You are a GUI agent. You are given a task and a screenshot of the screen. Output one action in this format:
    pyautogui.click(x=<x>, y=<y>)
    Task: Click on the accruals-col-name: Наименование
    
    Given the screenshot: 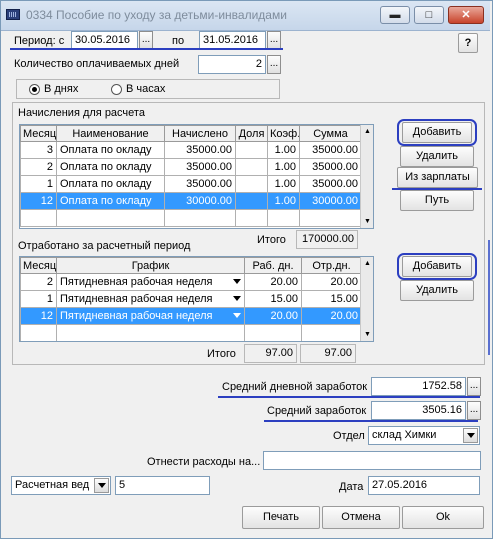 What is the action you would take?
    pyautogui.click(x=110, y=133)
    